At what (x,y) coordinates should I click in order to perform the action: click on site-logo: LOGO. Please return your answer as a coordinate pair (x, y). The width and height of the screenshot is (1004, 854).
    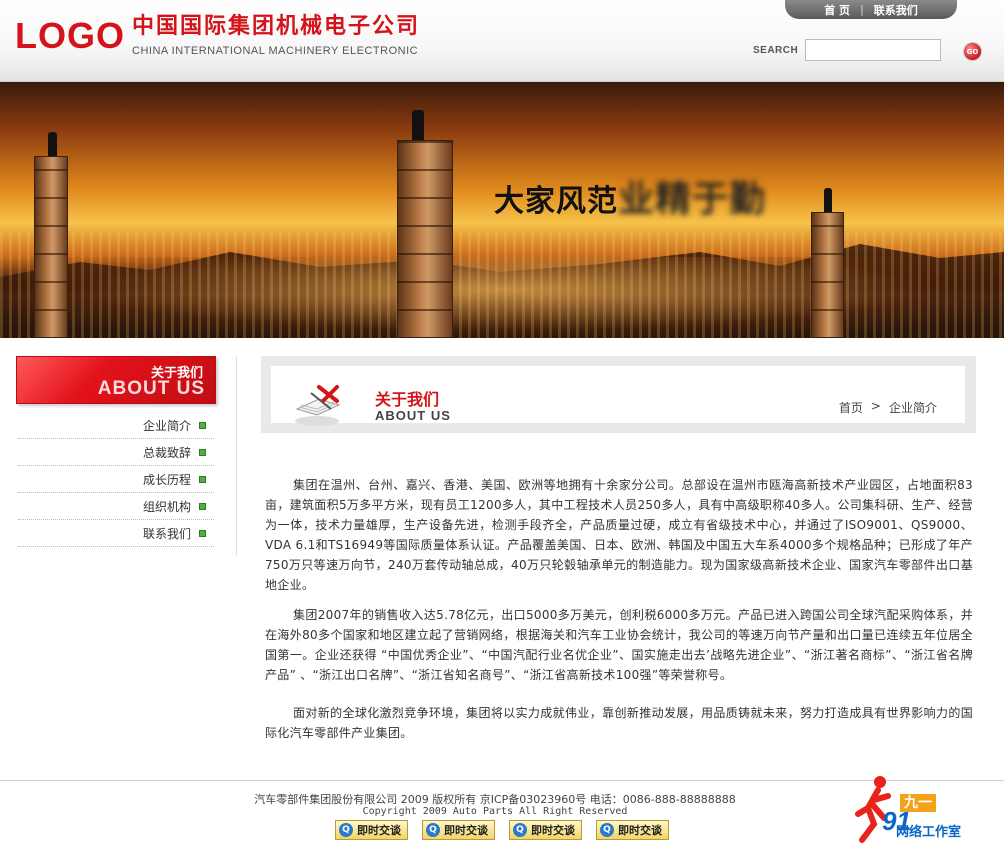
    Looking at the image, I should click on (70, 36).